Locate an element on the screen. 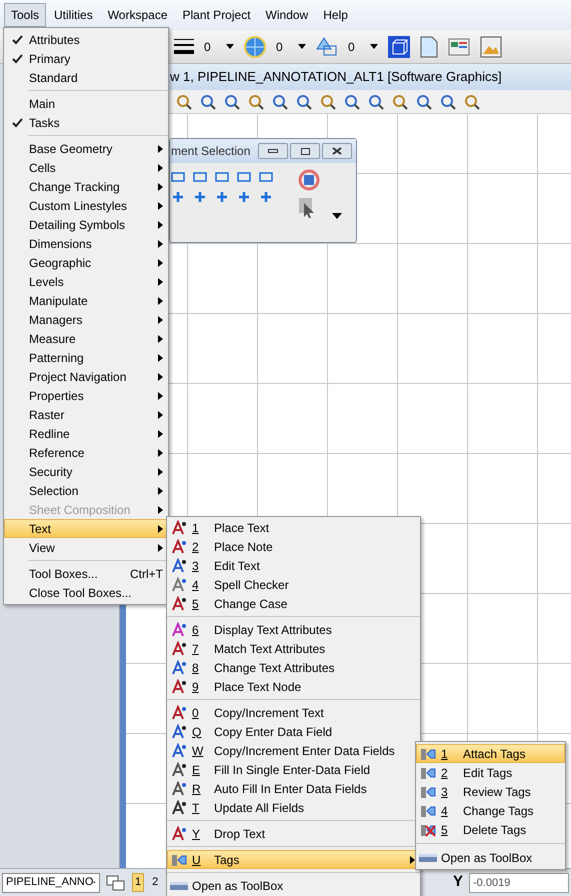 This screenshot has width=571, height=896. menu-item: Plant Project is located at coordinates (217, 15).